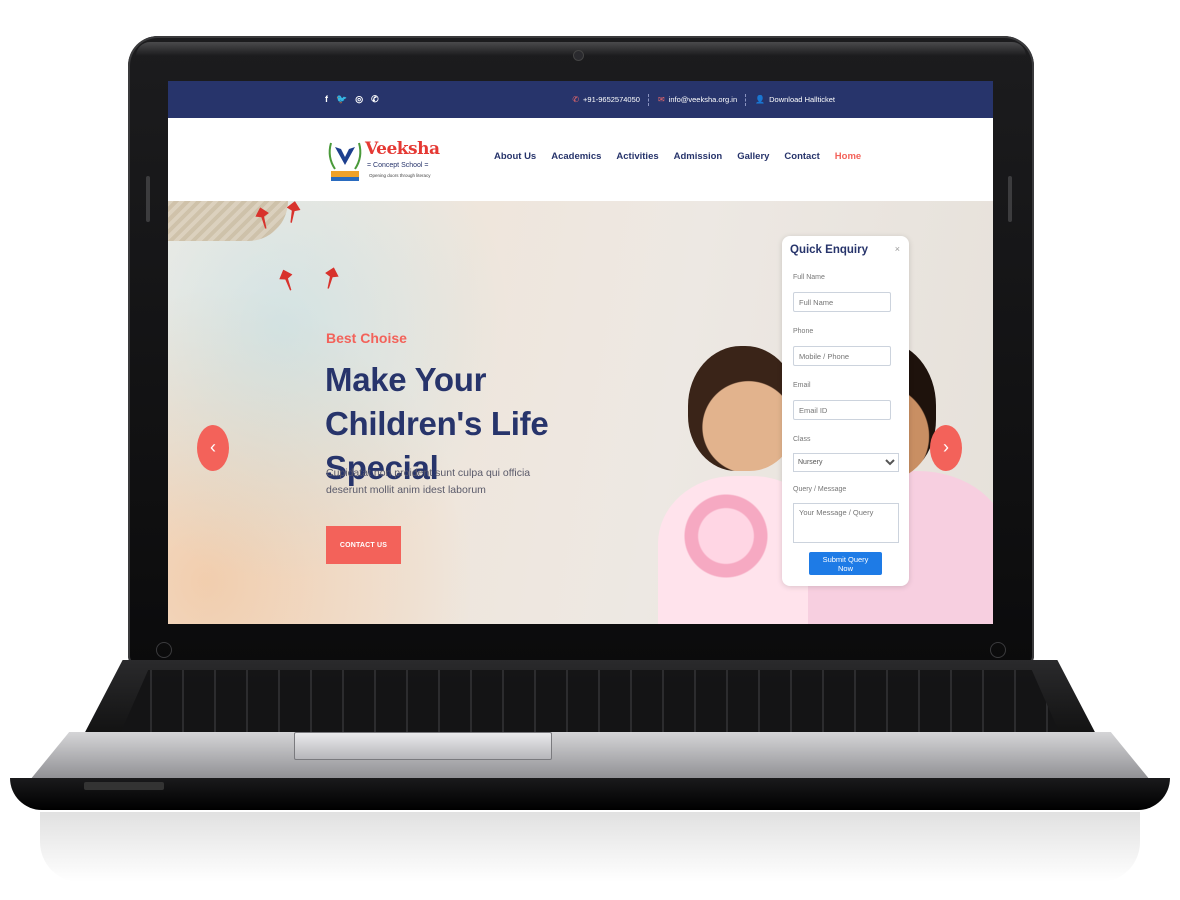 This screenshot has height=900, width=1180. What do you see at coordinates (164, 650) in the screenshot?
I see `bezel-screw-left` at bounding box center [164, 650].